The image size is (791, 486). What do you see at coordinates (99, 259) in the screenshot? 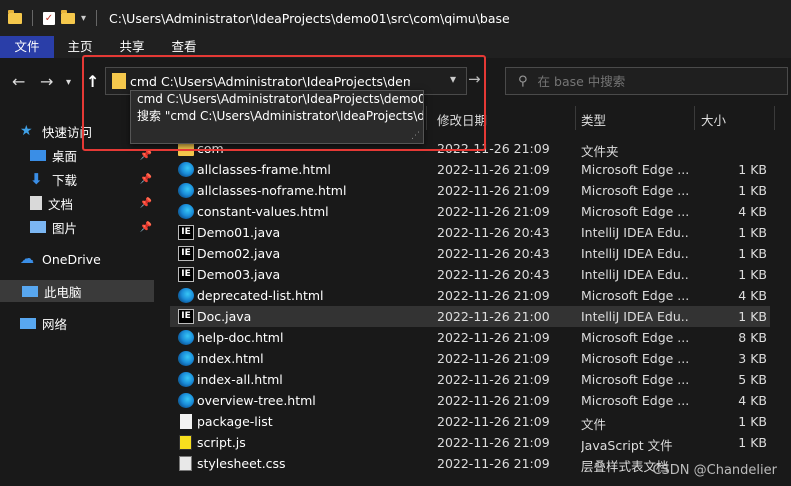
I see `sidebar-item-onedrive: ☁ OneDrive` at bounding box center [99, 259].